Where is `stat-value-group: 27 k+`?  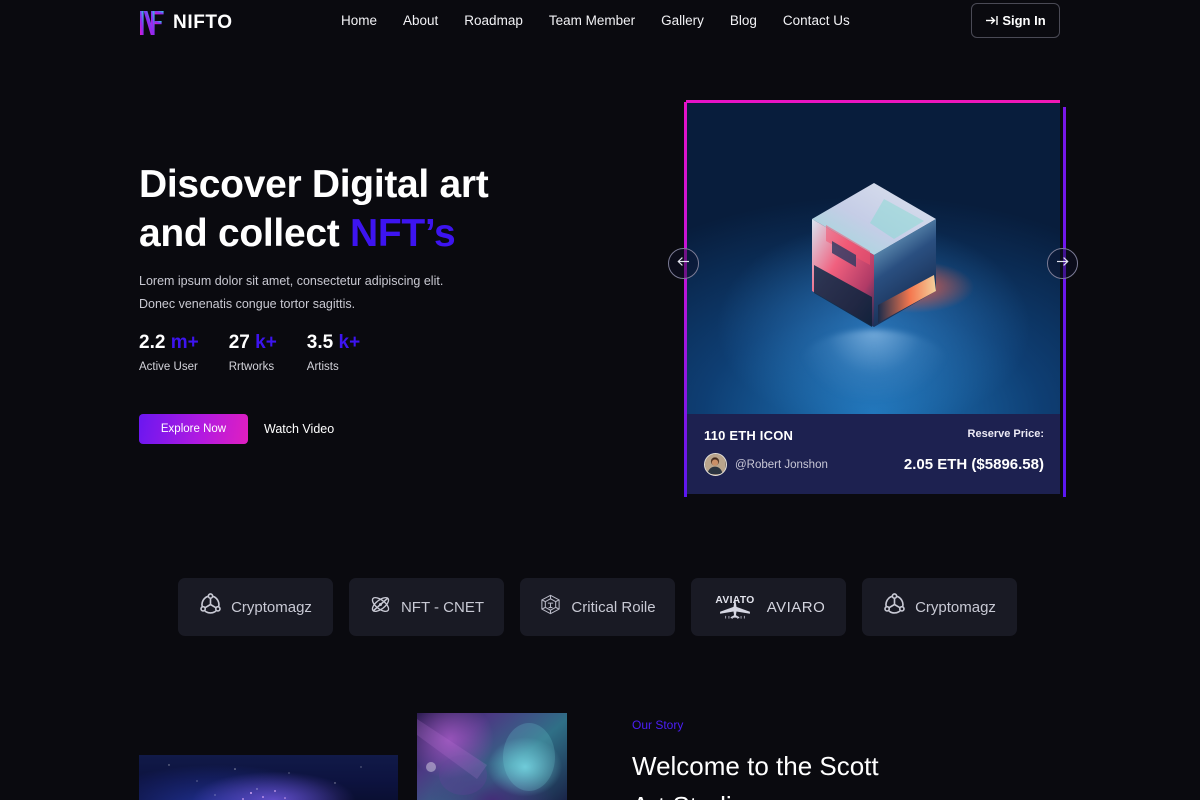
stat-value-group: 27 k+ is located at coordinates (253, 343).